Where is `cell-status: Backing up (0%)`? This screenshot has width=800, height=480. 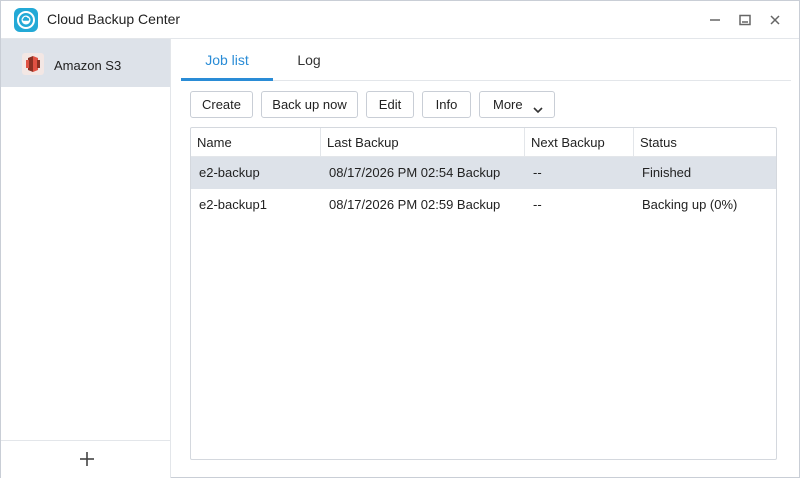
cell-status: Backing up (0%) is located at coordinates (690, 204).